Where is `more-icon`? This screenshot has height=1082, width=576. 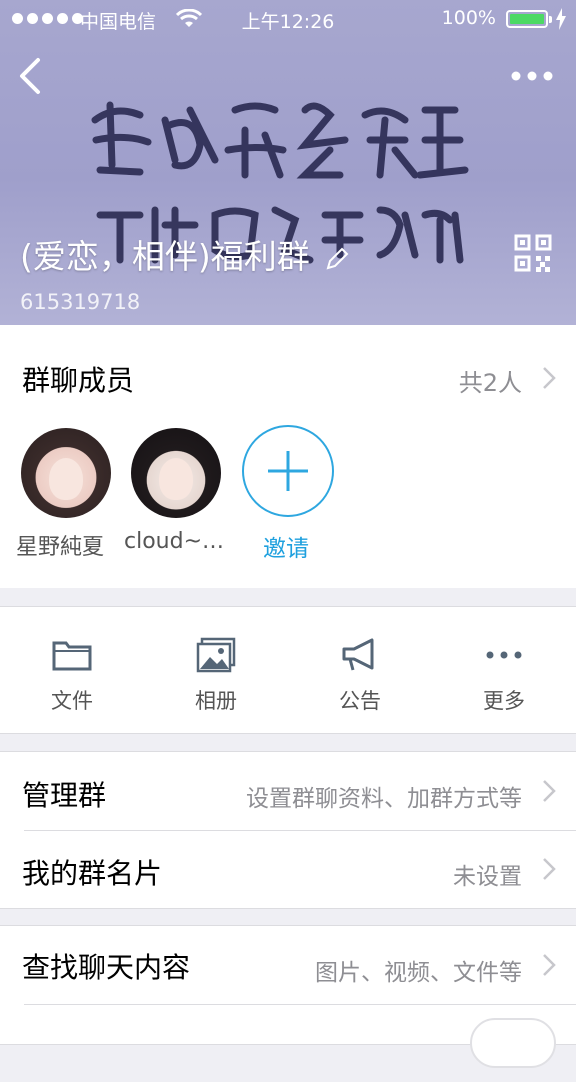 more-icon is located at coordinates (504, 655).